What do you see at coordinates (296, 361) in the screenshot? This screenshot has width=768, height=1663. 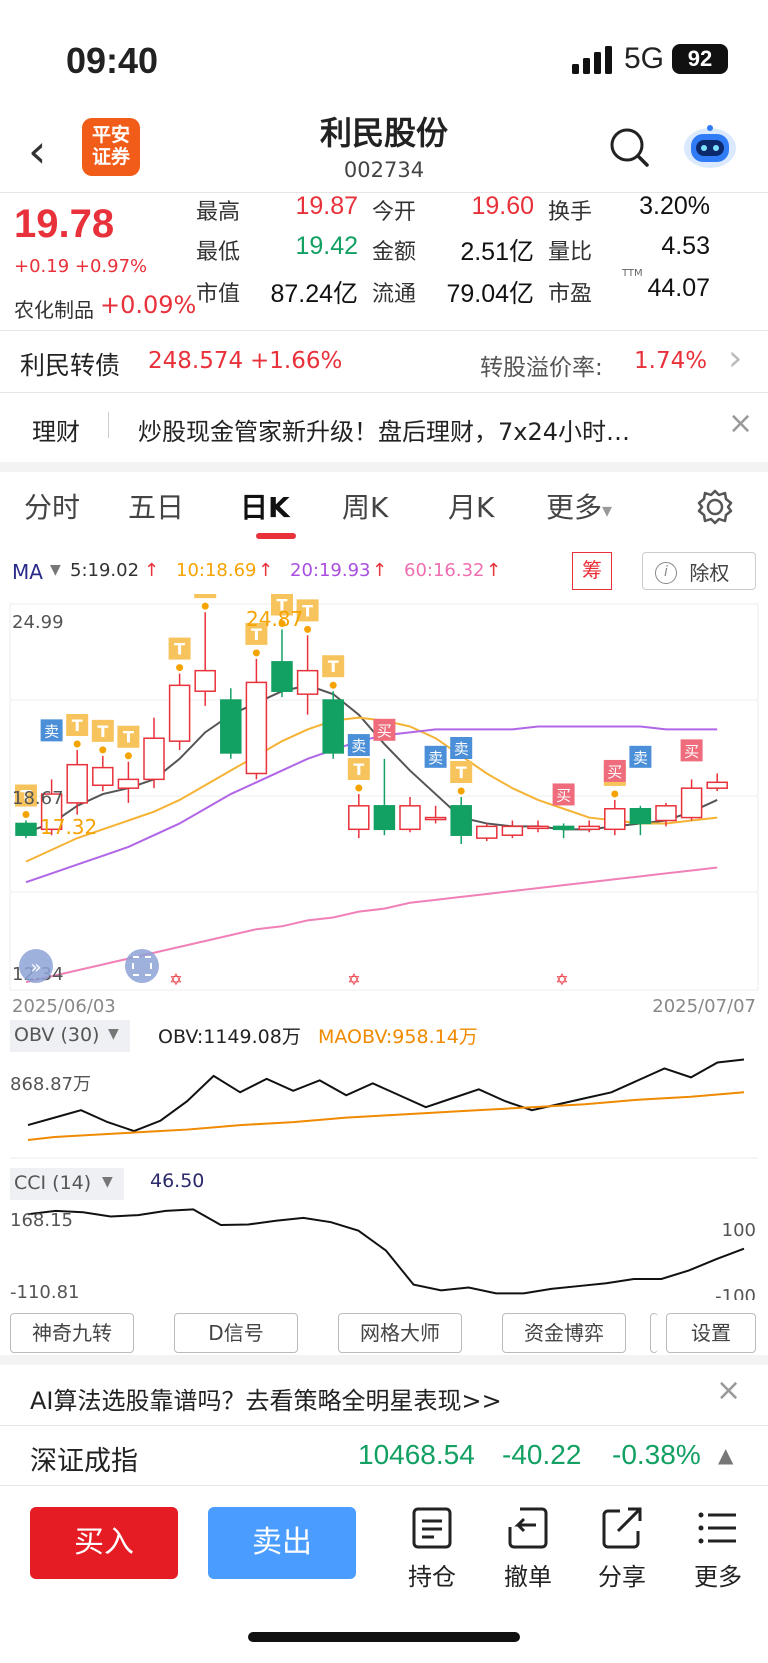 I see `bond-change: +1.66%` at bounding box center [296, 361].